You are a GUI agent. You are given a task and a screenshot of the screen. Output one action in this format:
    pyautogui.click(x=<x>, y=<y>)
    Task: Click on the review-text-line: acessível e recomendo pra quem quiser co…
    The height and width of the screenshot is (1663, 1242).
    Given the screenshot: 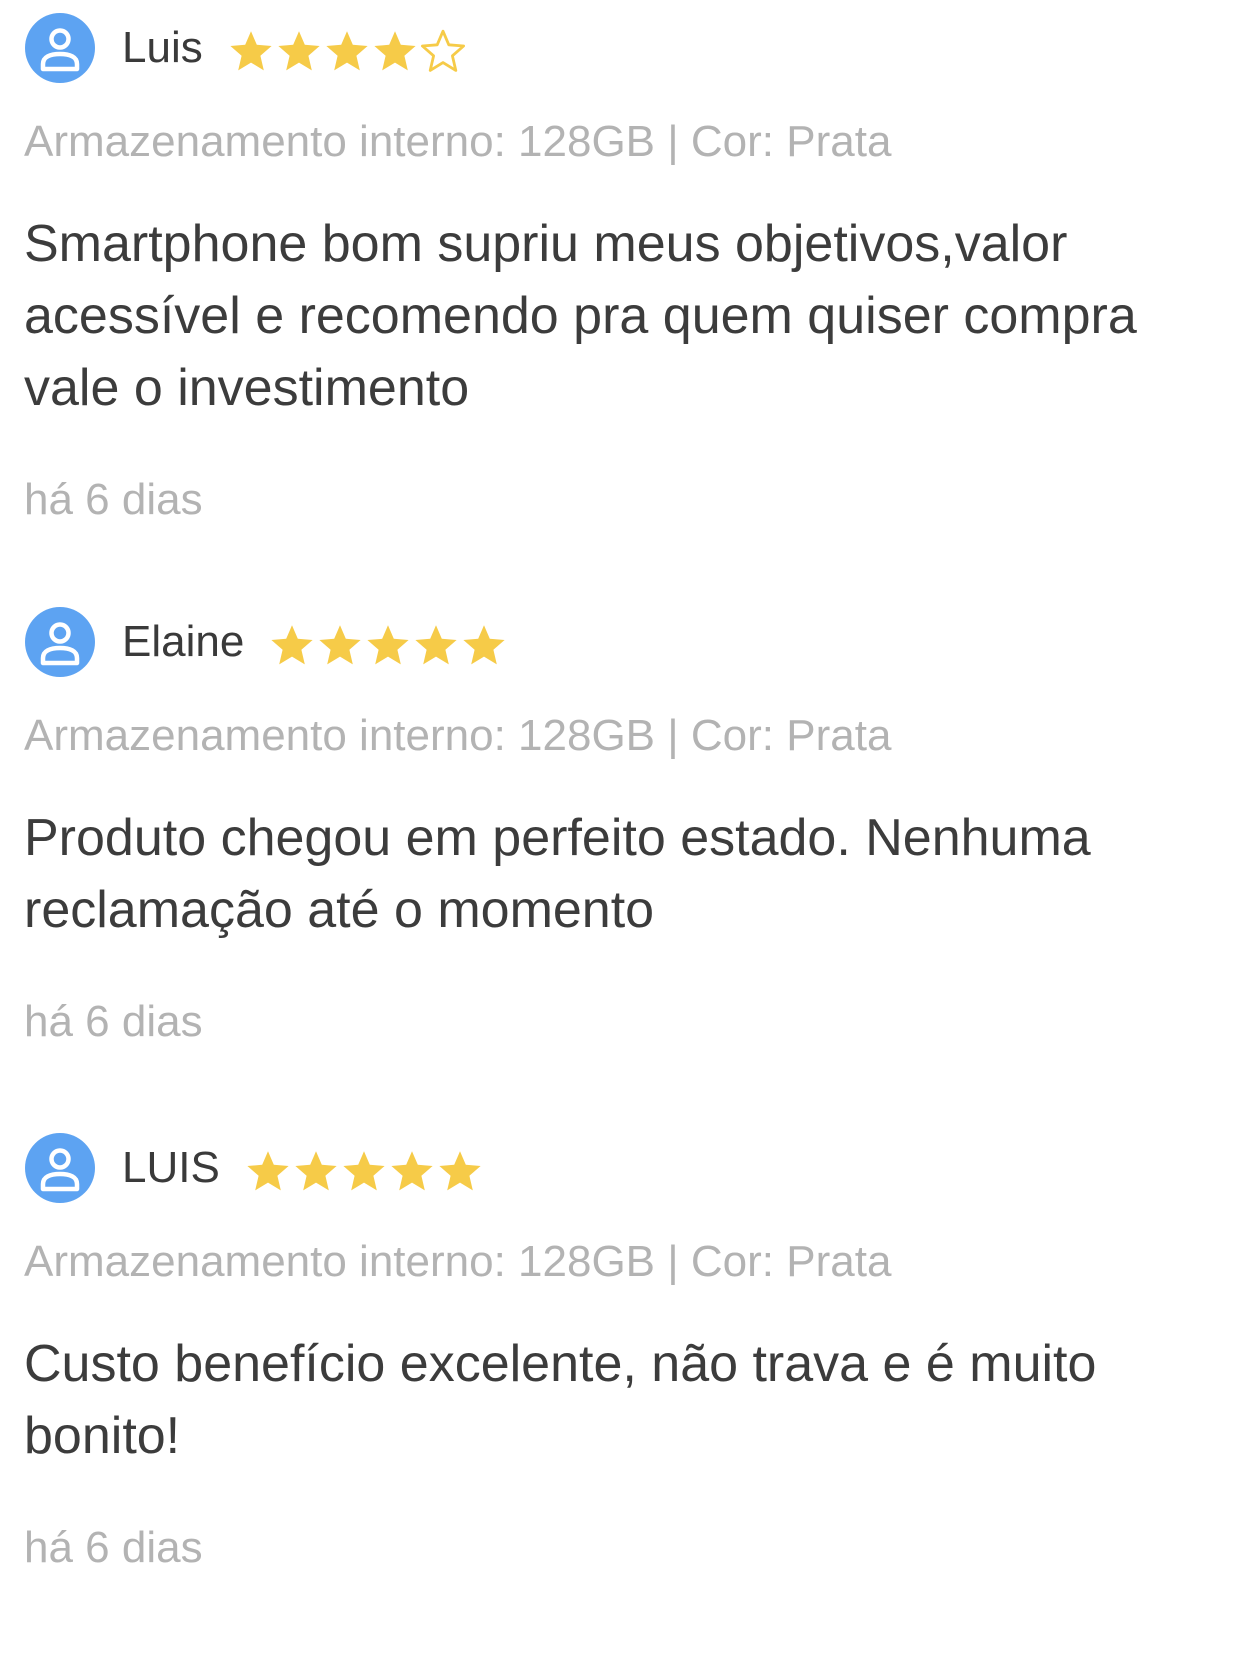 What is the action you would take?
    pyautogui.click(x=580, y=316)
    